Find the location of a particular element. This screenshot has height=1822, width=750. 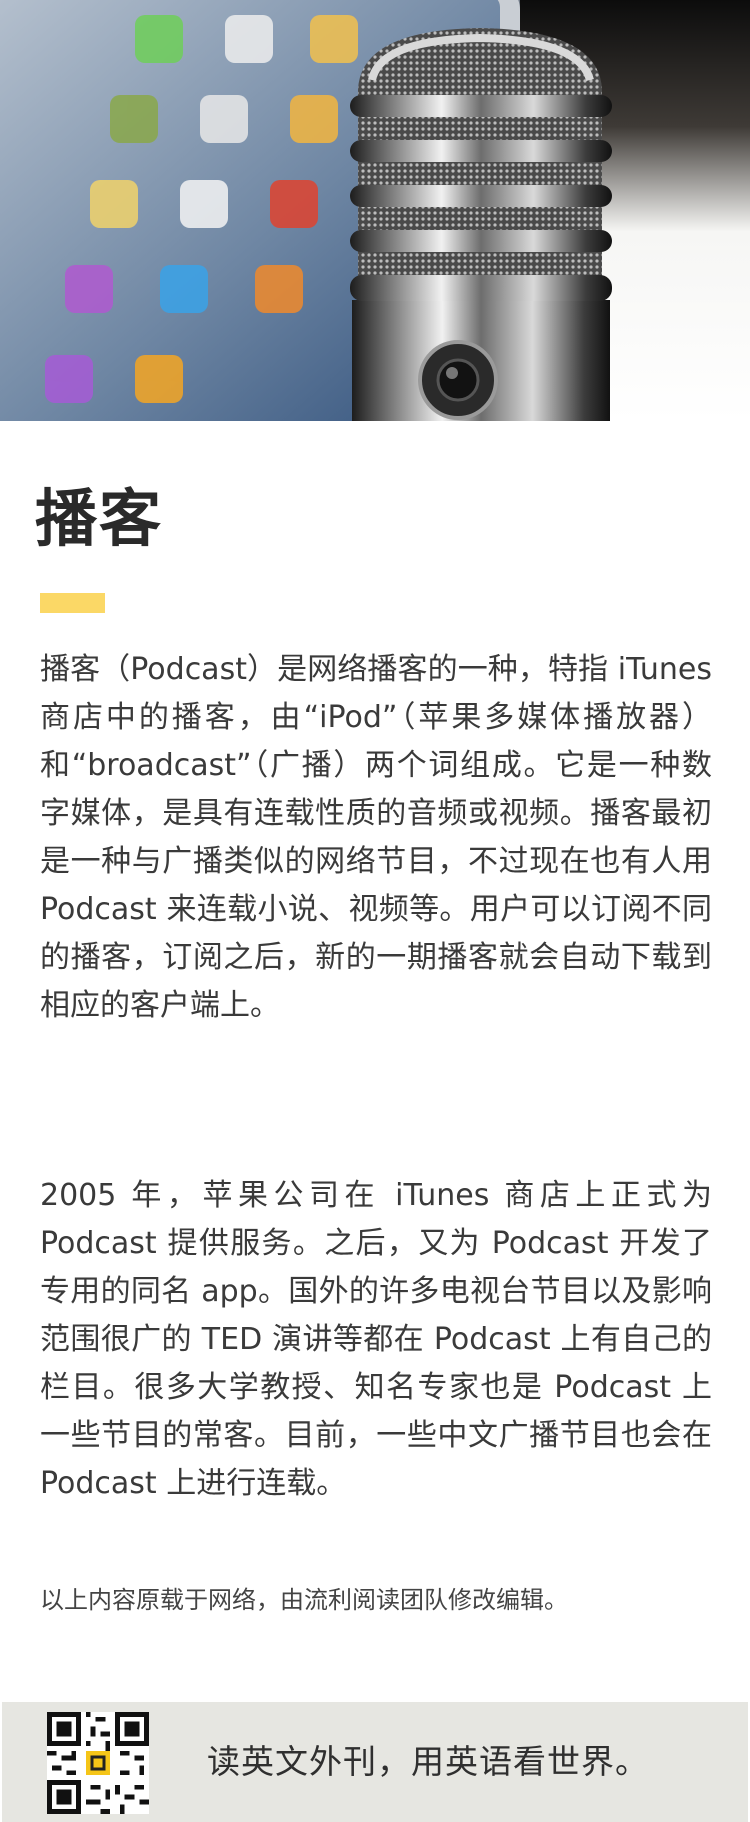

qr-code-icon is located at coordinates (98, 1763).